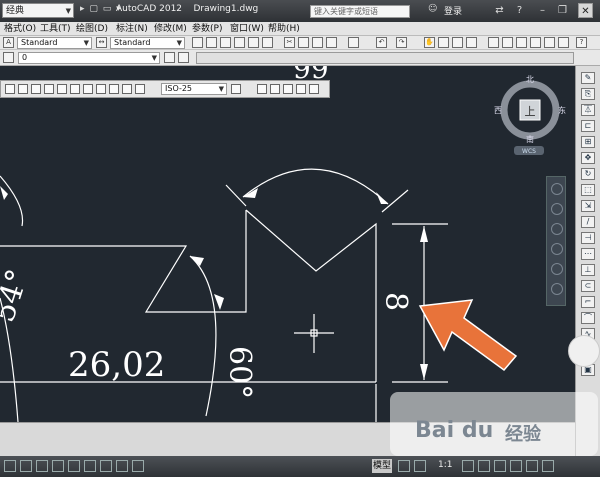  Describe the element at coordinates (211, 42) in the screenshot. I see `open-icon` at that location.